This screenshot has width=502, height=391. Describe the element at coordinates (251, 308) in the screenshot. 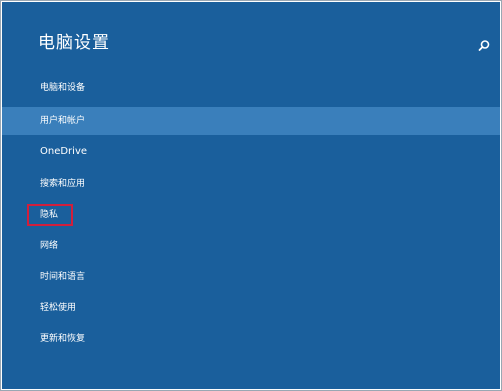

I see `nav-item-ease-of-access: 轻松使用` at that location.